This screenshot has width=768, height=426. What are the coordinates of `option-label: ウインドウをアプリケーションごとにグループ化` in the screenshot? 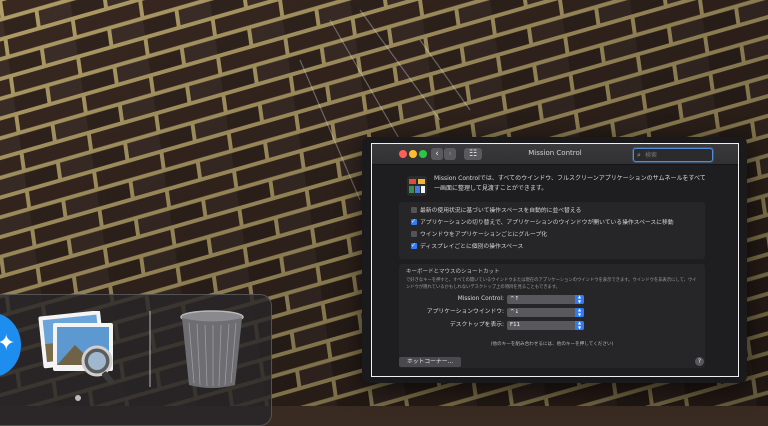 It's located at (484, 235).